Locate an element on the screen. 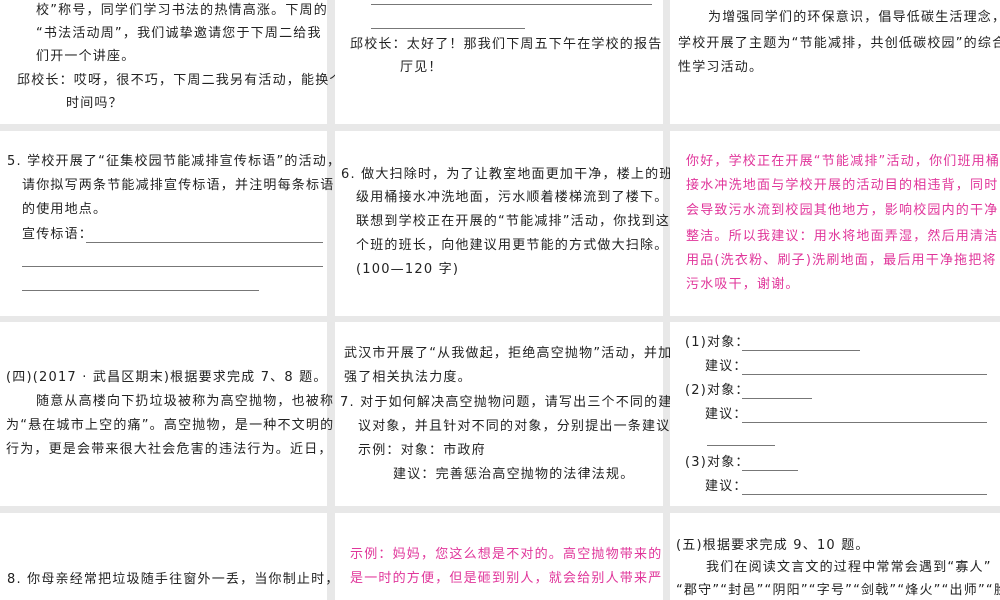 This screenshot has height=600, width=1000. text-line: “郡守”“封邑”“阴阳”“字号”“剑戟”“烽火”“出师”“脍 is located at coordinates (838, 590).